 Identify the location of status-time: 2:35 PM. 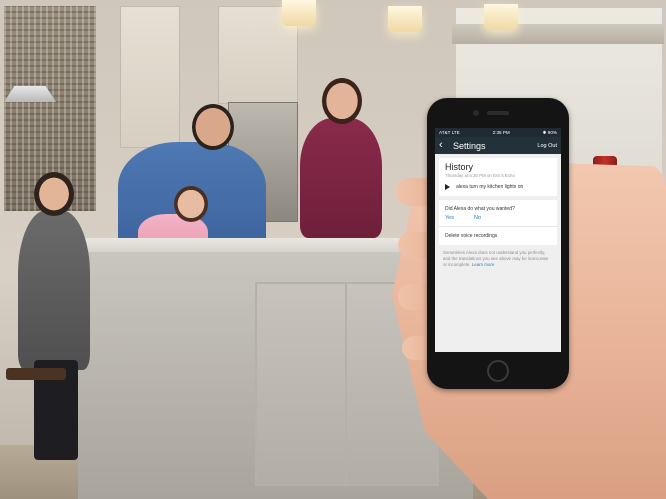
(501, 132).